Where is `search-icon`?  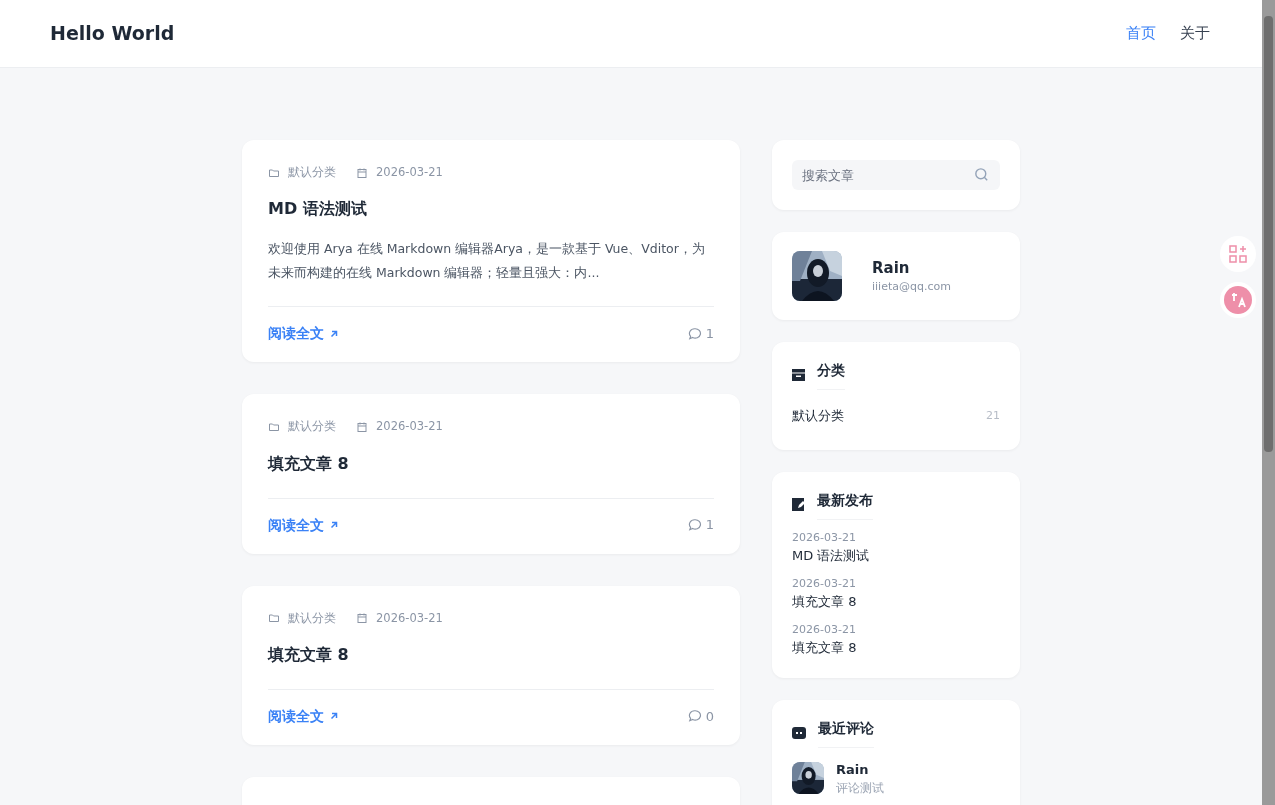
search-icon is located at coordinates (981, 174).